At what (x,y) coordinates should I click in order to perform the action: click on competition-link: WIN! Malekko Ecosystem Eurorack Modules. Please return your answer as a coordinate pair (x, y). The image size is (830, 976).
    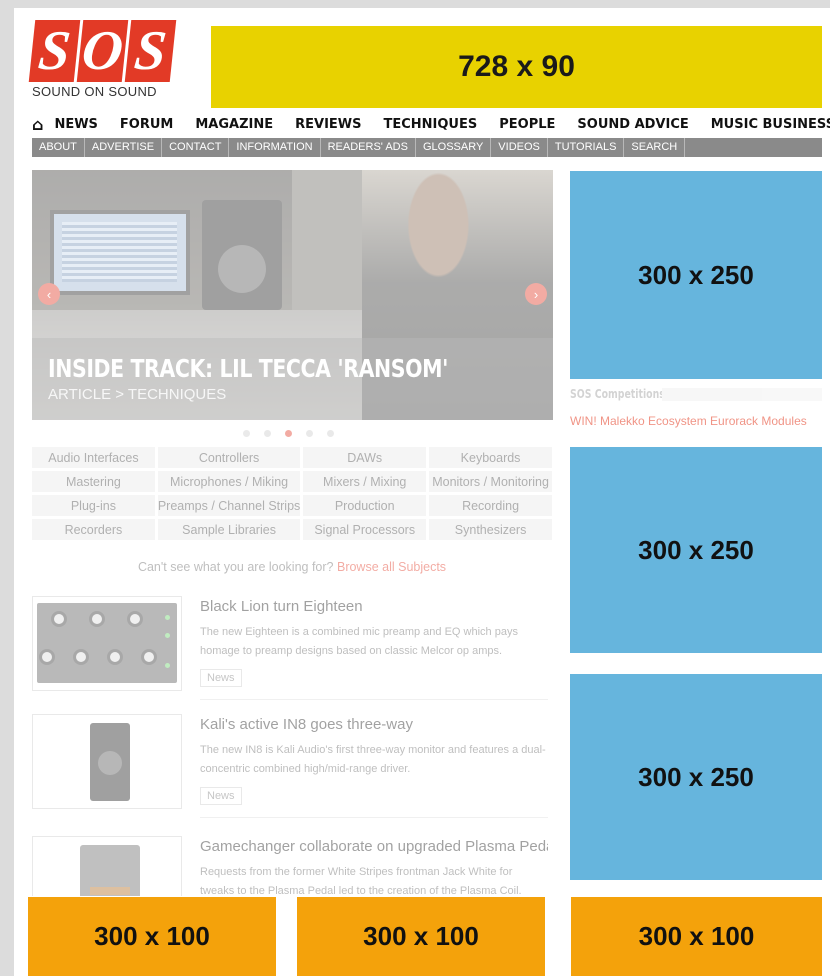
    Looking at the image, I should click on (688, 421).